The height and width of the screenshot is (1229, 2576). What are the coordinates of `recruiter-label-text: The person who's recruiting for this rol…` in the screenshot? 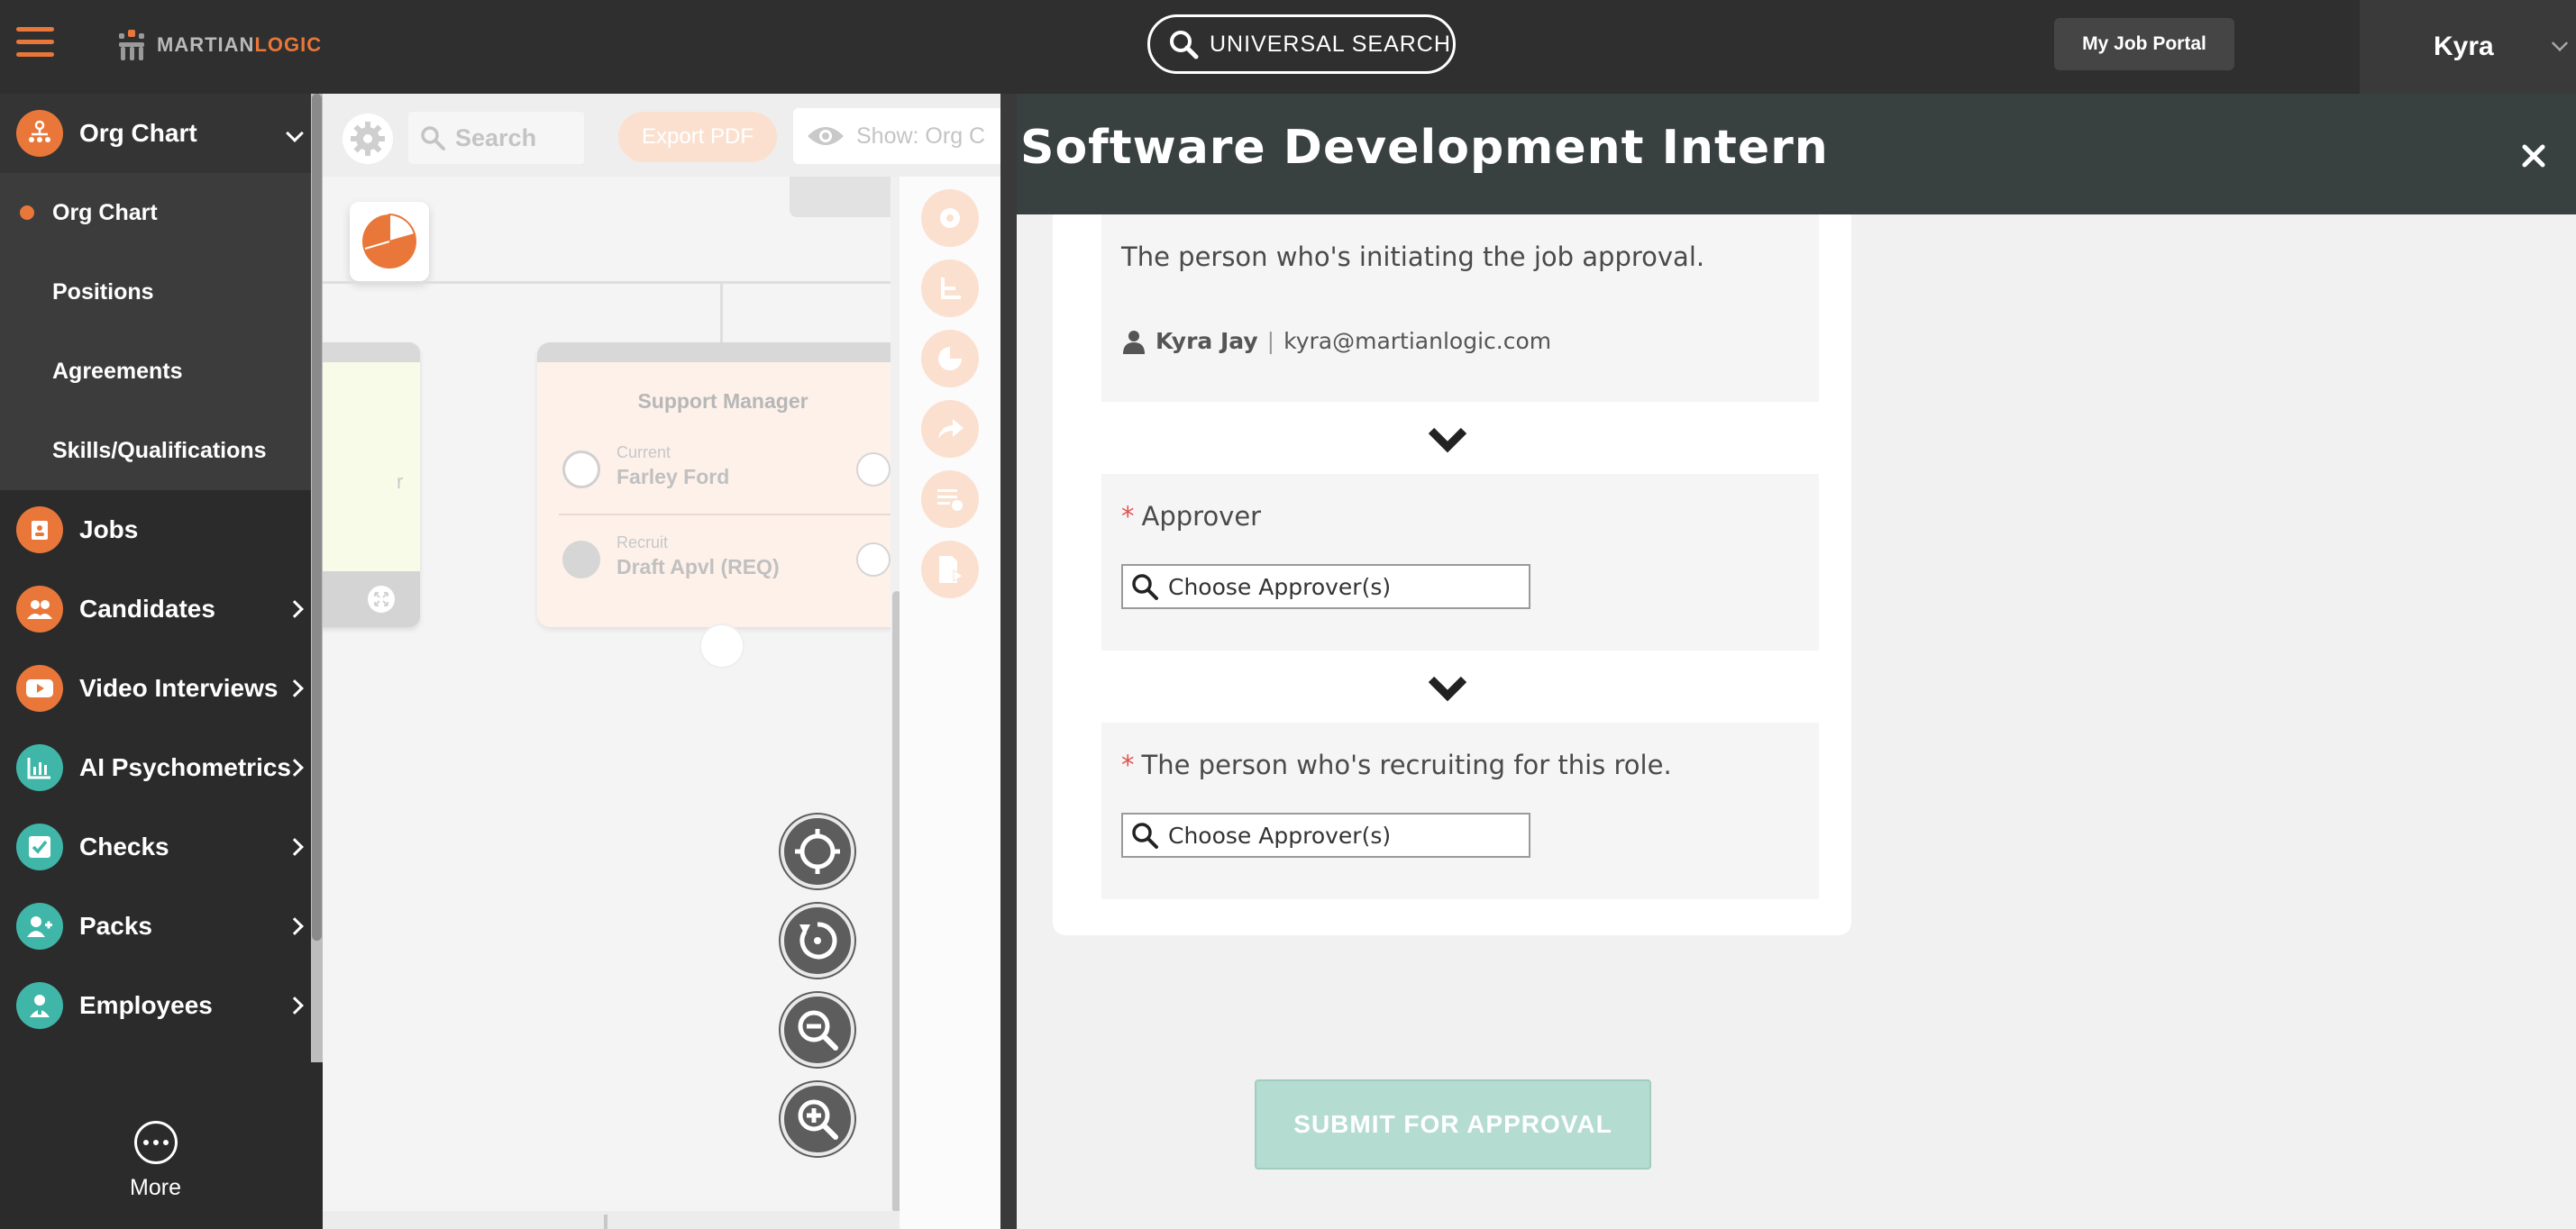 It's located at (1406, 765).